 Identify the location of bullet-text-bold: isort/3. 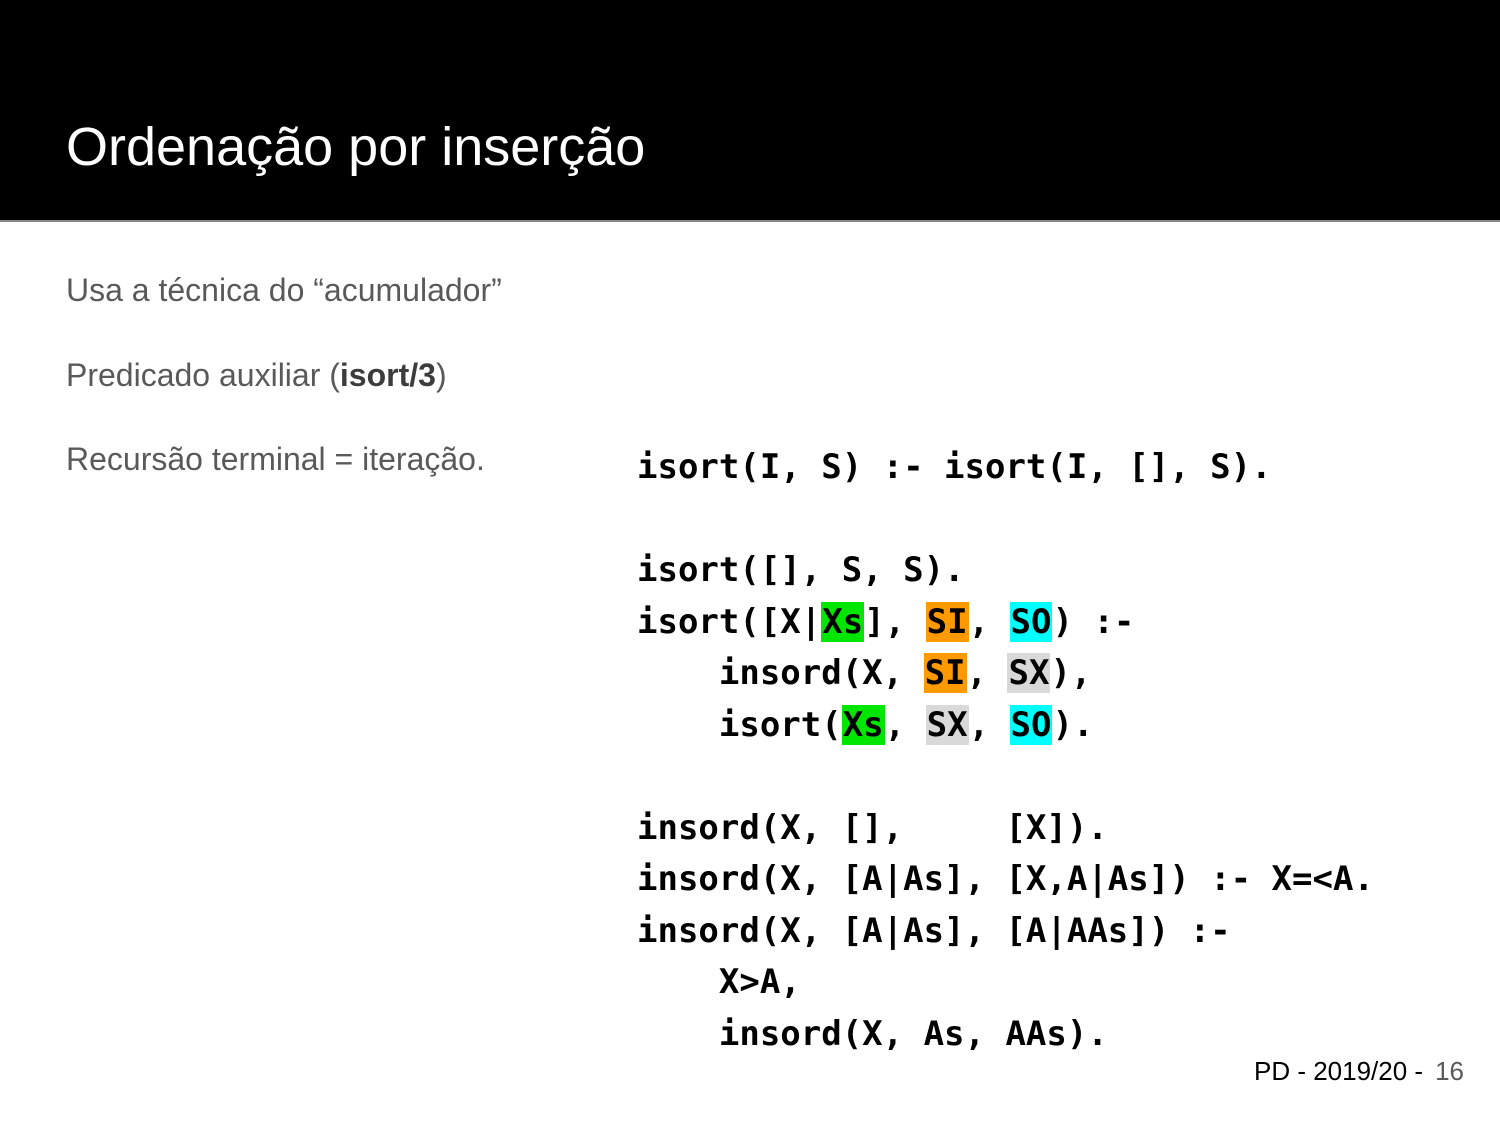
(387, 375).